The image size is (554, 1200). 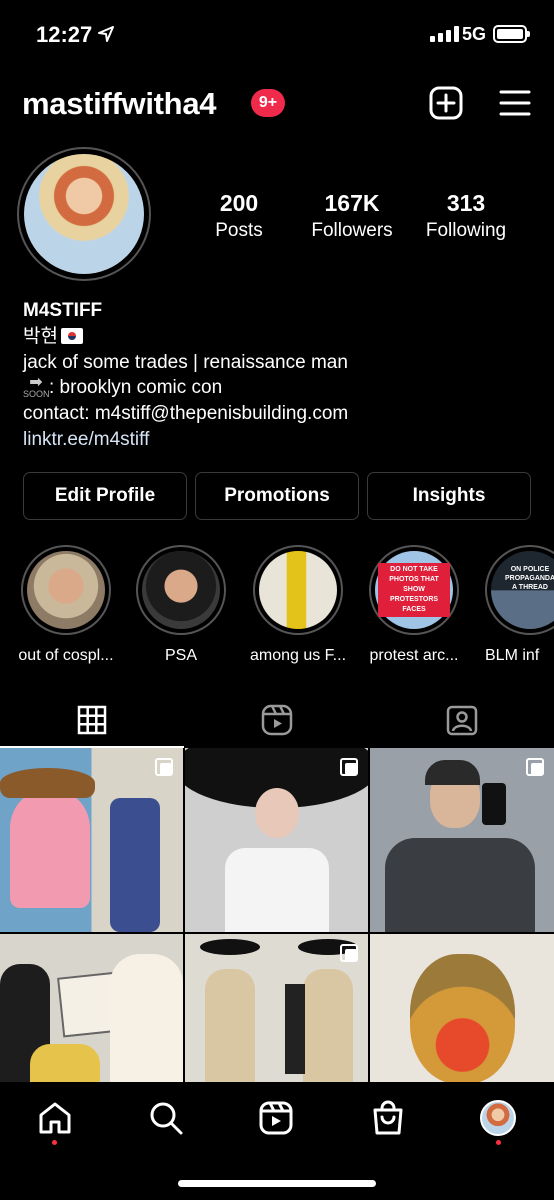 What do you see at coordinates (283, 440) in the screenshot?
I see `bio-link: linktr.ee/m4stiff` at bounding box center [283, 440].